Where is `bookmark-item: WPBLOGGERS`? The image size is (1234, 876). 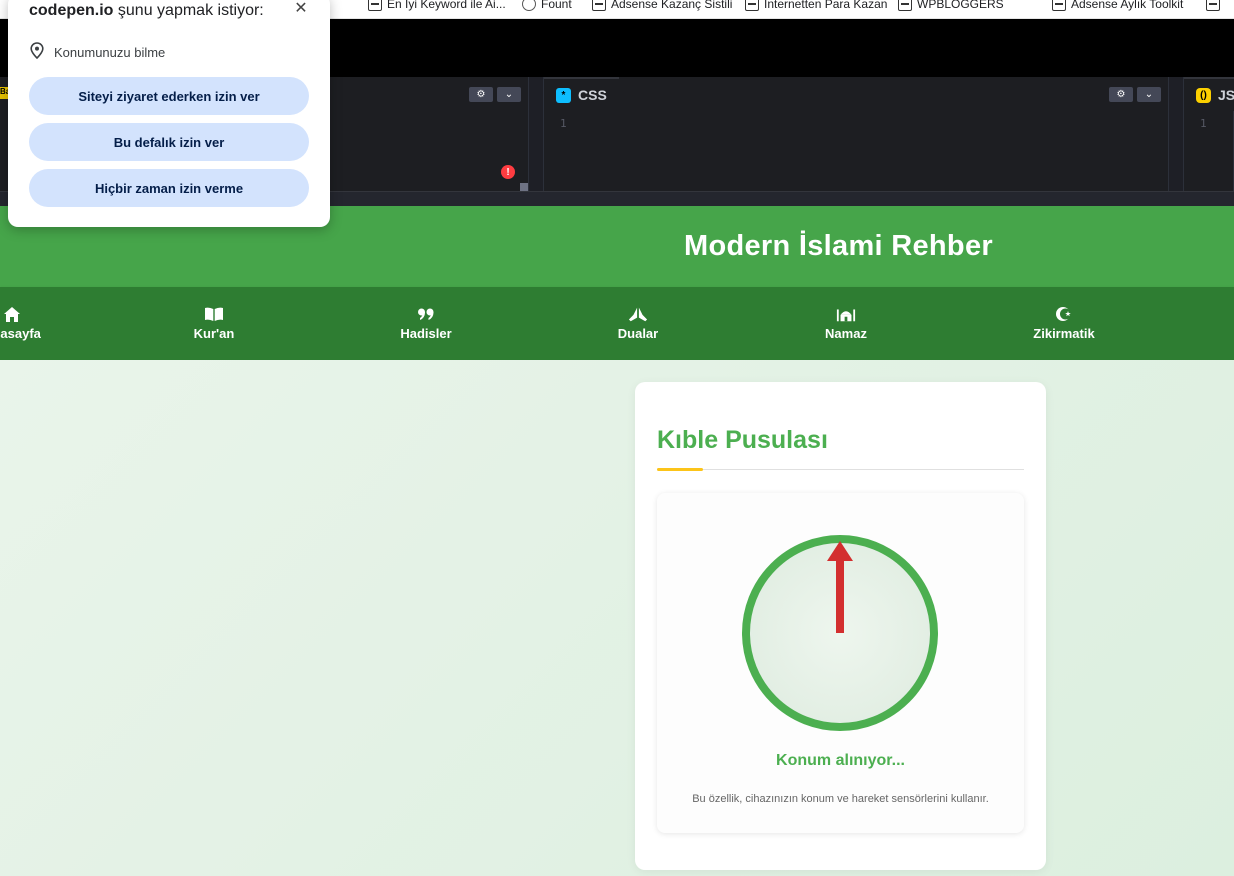
bookmark-item: WPBLOGGERS is located at coordinates (951, 7).